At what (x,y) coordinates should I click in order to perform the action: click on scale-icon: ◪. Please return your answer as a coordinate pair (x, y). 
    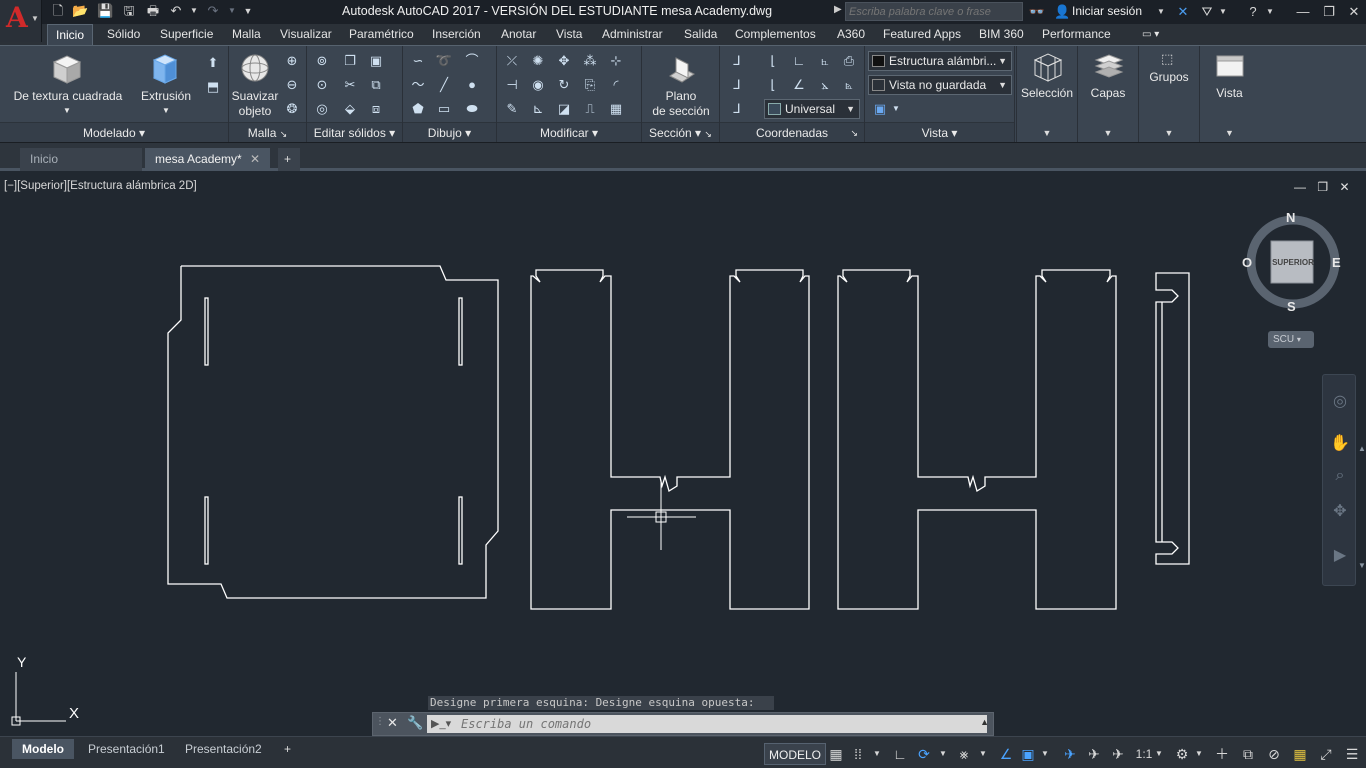
    Looking at the image, I should click on (564, 109).